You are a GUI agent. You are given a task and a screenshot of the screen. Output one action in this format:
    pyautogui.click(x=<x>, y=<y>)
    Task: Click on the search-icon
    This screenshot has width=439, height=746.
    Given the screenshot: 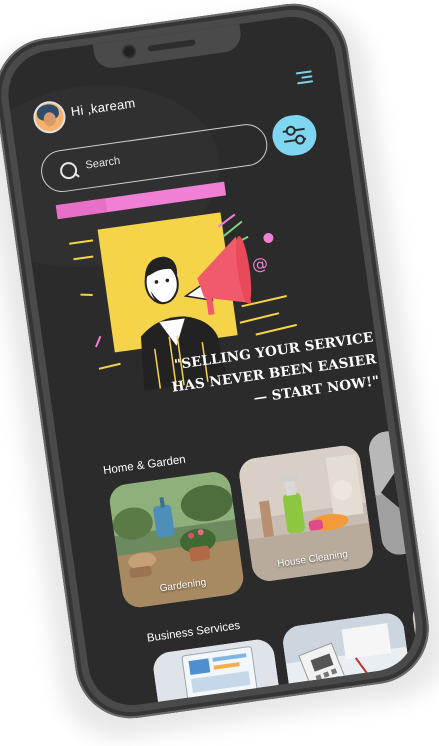 What is the action you would take?
    pyautogui.click(x=69, y=171)
    